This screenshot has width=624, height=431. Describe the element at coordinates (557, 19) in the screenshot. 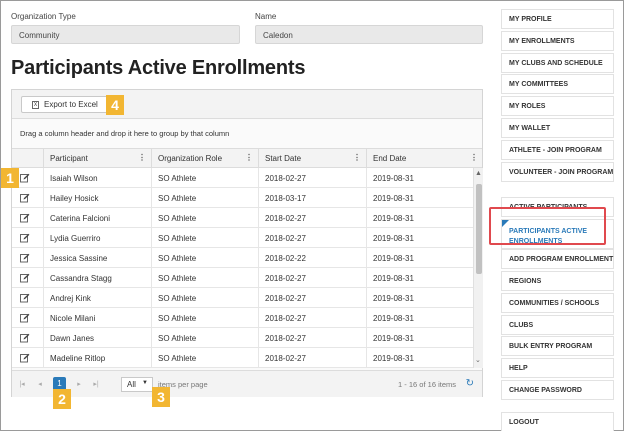

I see `sidebar-item-my-profile: MY PROFILE` at that location.